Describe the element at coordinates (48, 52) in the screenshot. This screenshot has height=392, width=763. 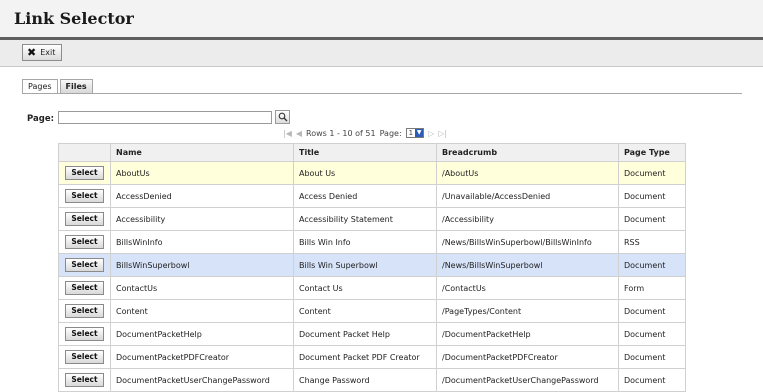
I see `exit-label: Exit` at that location.